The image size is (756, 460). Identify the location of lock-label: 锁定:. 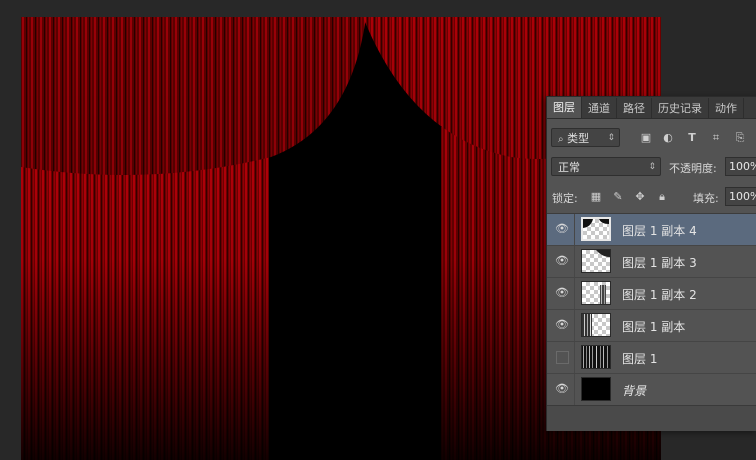
(565, 198).